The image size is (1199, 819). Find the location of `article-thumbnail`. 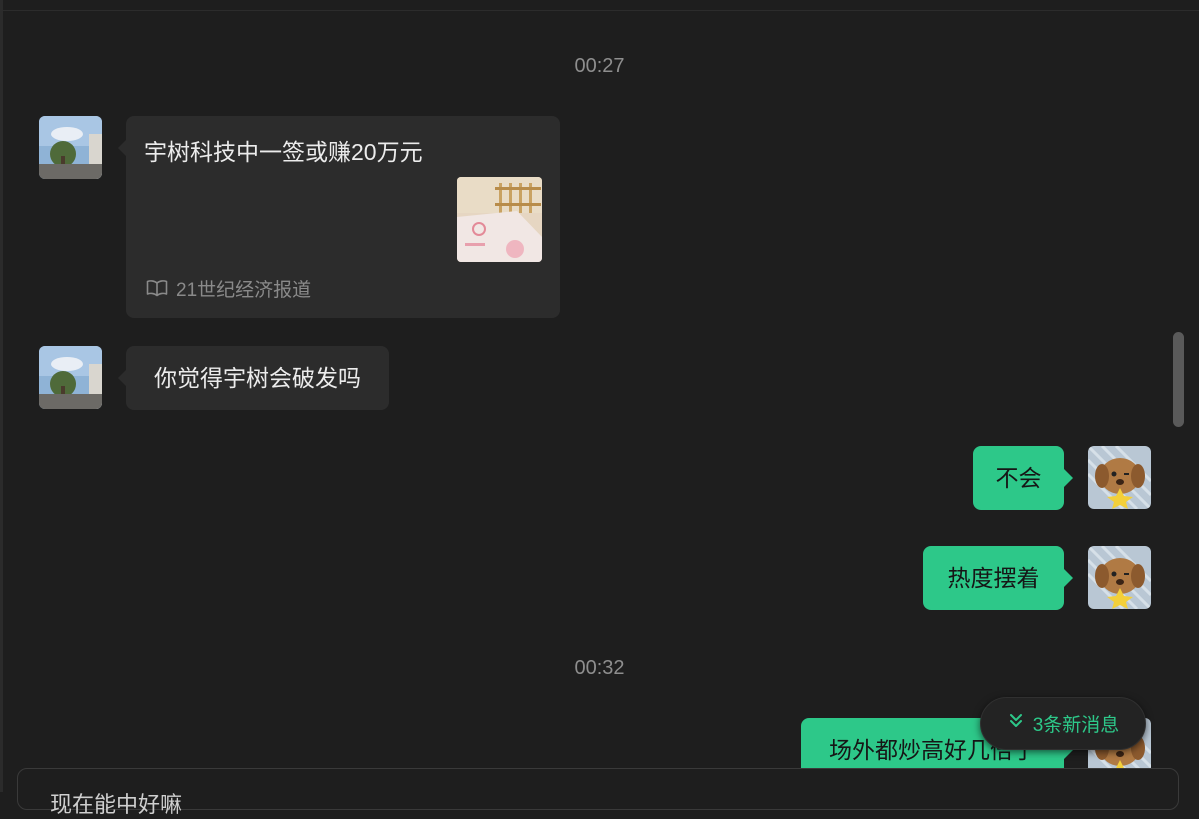

article-thumbnail is located at coordinates (499, 219).